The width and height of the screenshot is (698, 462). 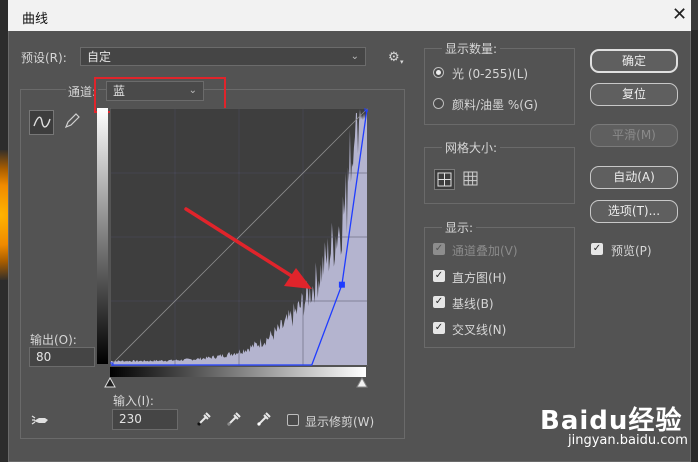 What do you see at coordinates (238, 372) in the screenshot?
I see `input-gradient-bar` at bounding box center [238, 372].